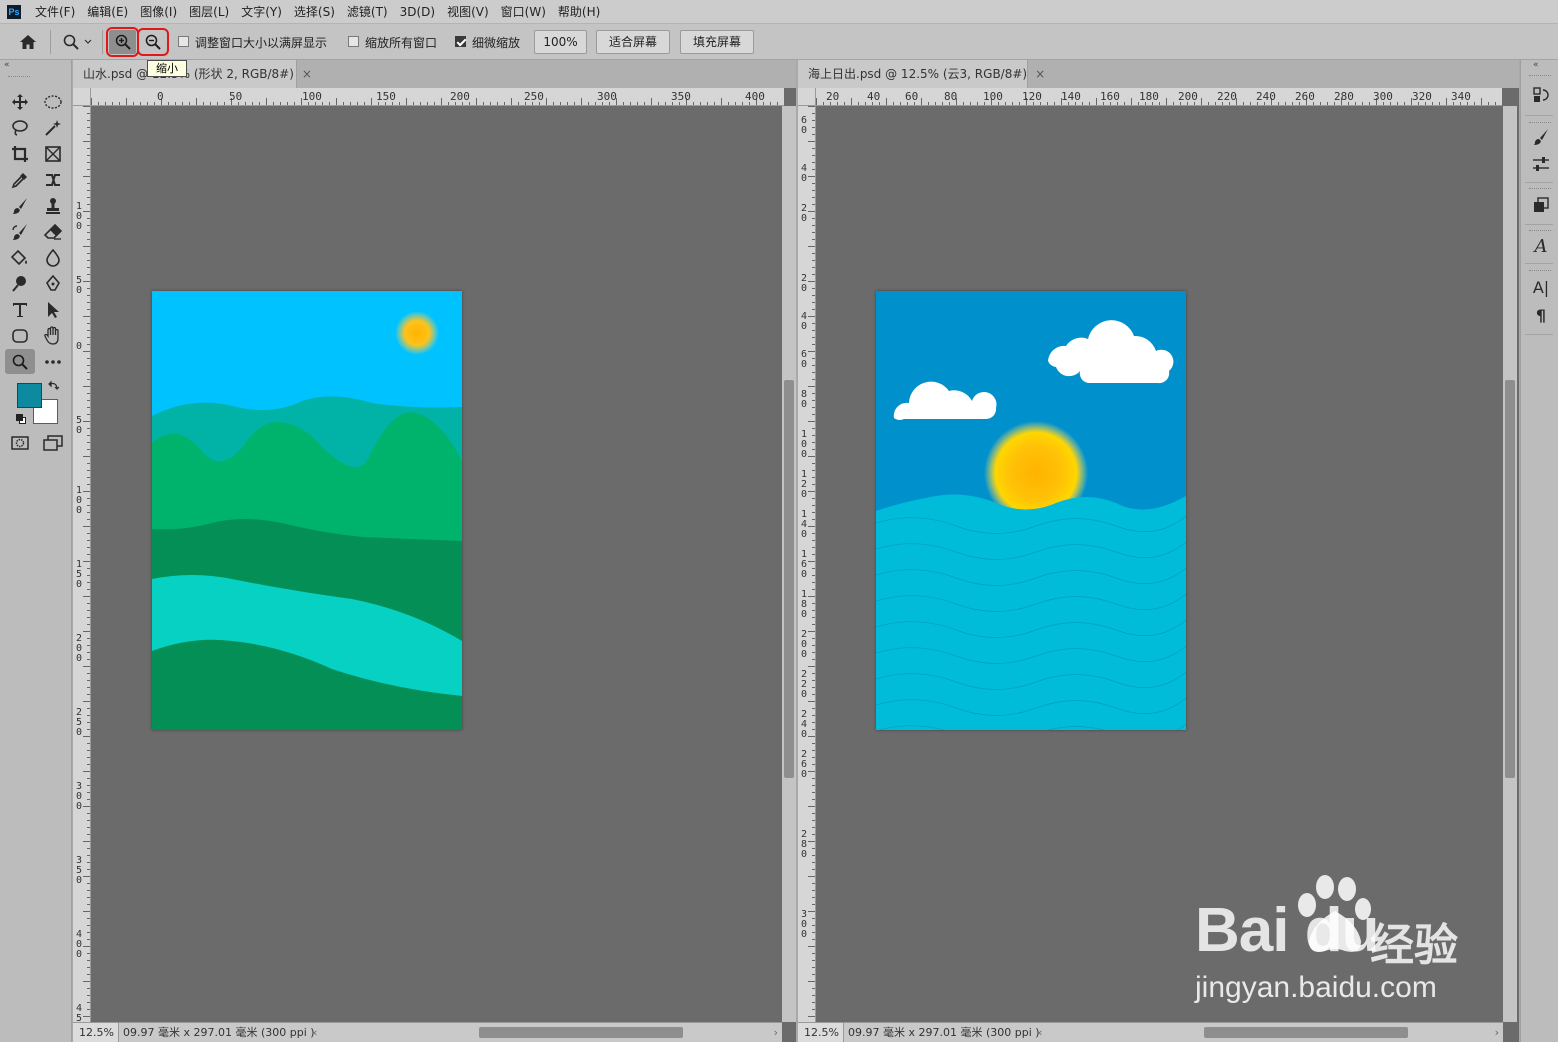 The width and height of the screenshot is (1558, 1042). I want to click on eyedropper-tool-icon, so click(20, 180).